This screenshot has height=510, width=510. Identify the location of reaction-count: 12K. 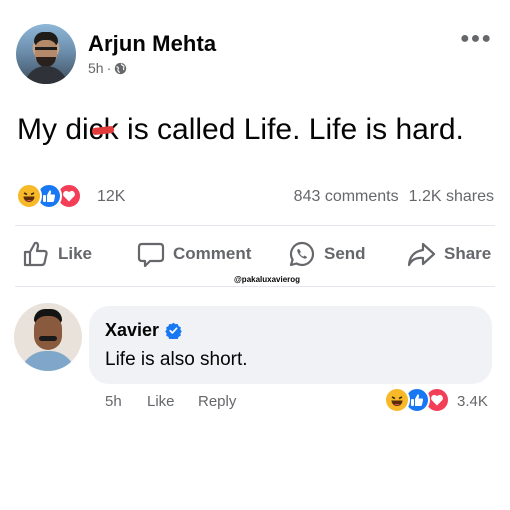
(111, 197).